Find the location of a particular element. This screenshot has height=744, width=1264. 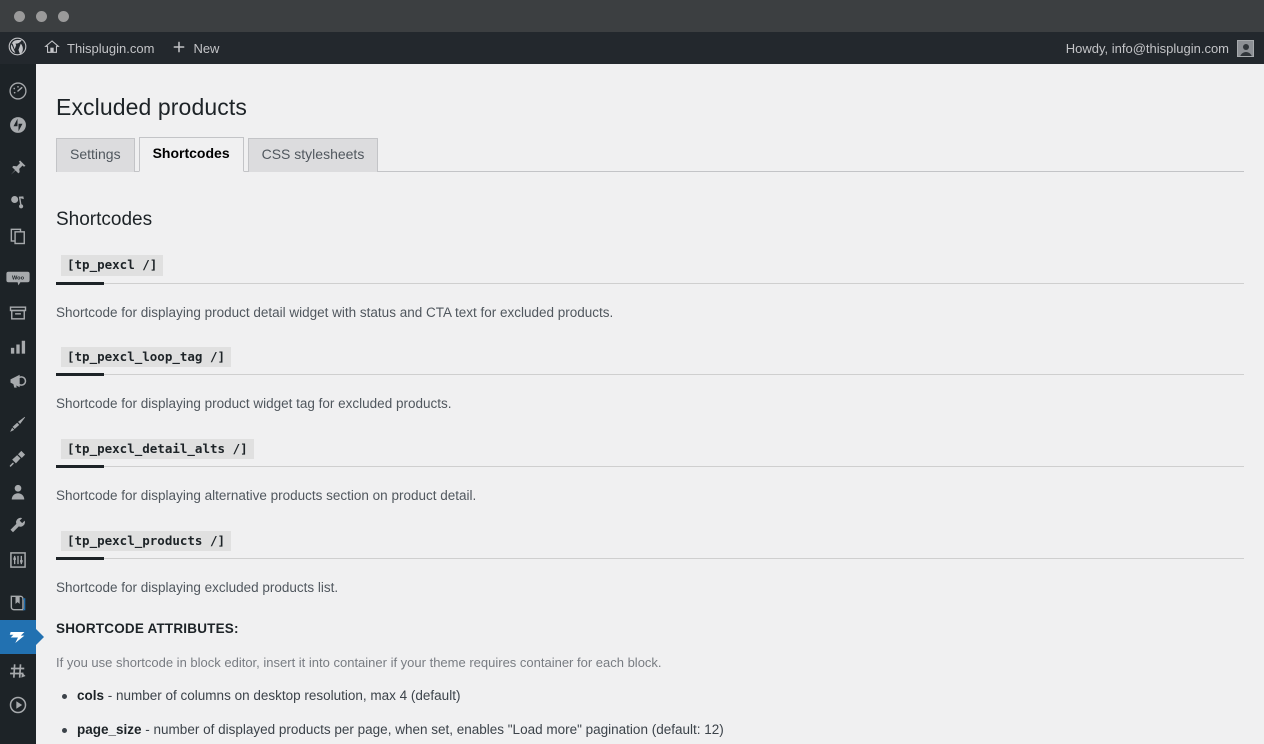

bar-chart-icon is located at coordinates (18, 347).